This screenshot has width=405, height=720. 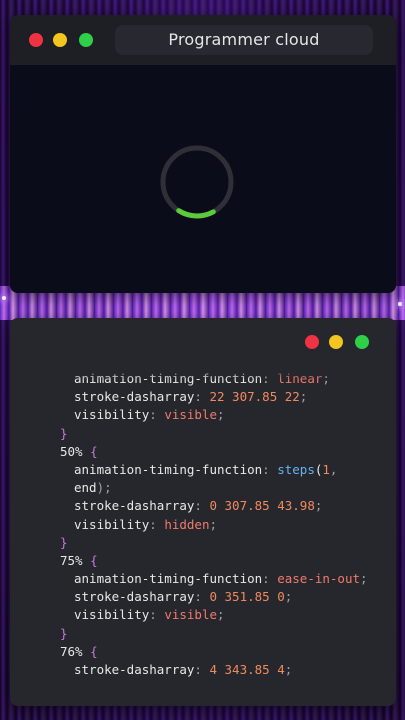 I want to click on code-line: 50% {, so click(x=214, y=452).